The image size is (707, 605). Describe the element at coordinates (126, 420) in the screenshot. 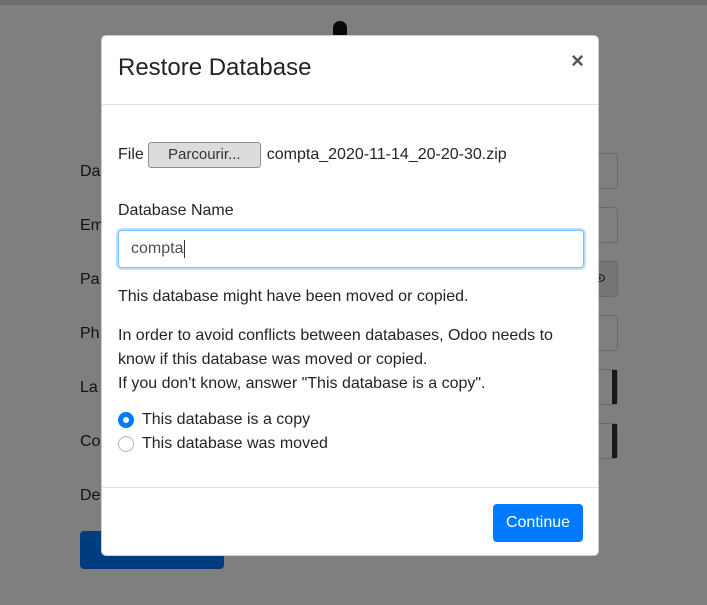

I see `radio-copy` at that location.